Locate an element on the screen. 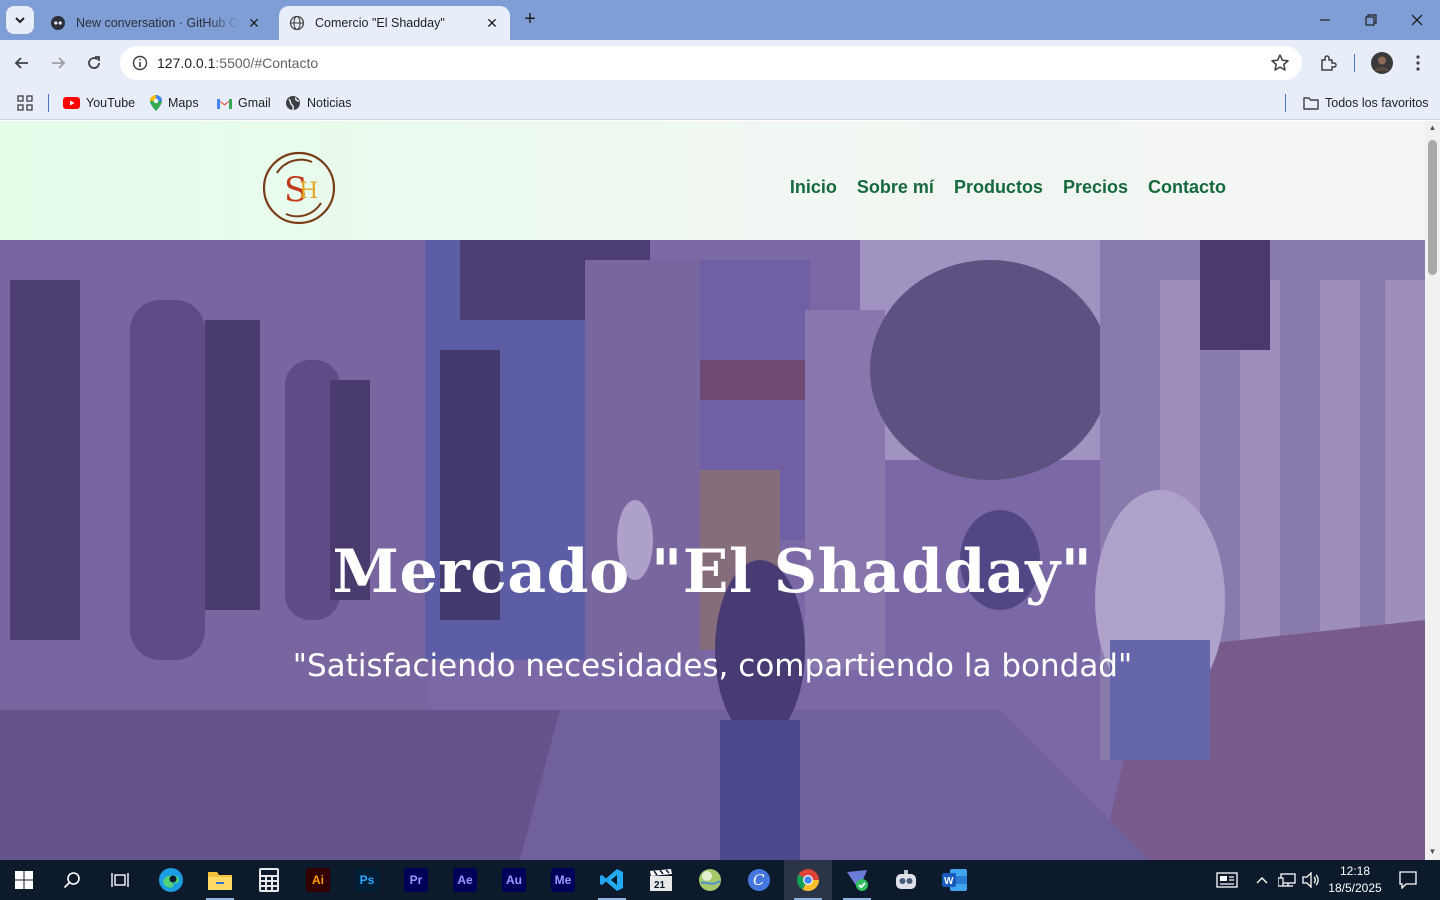  taskbar-app-vpn is located at coordinates (857, 880).